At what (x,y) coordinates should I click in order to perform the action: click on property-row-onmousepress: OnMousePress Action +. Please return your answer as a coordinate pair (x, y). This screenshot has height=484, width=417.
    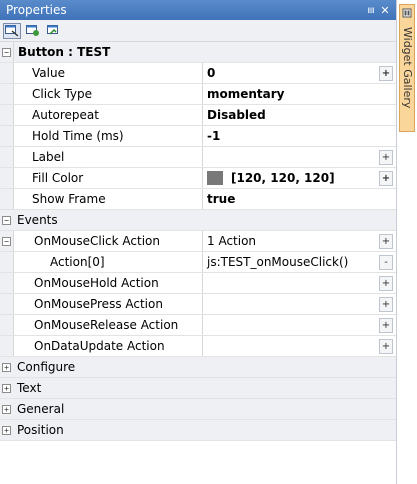
    Looking at the image, I should click on (198, 304).